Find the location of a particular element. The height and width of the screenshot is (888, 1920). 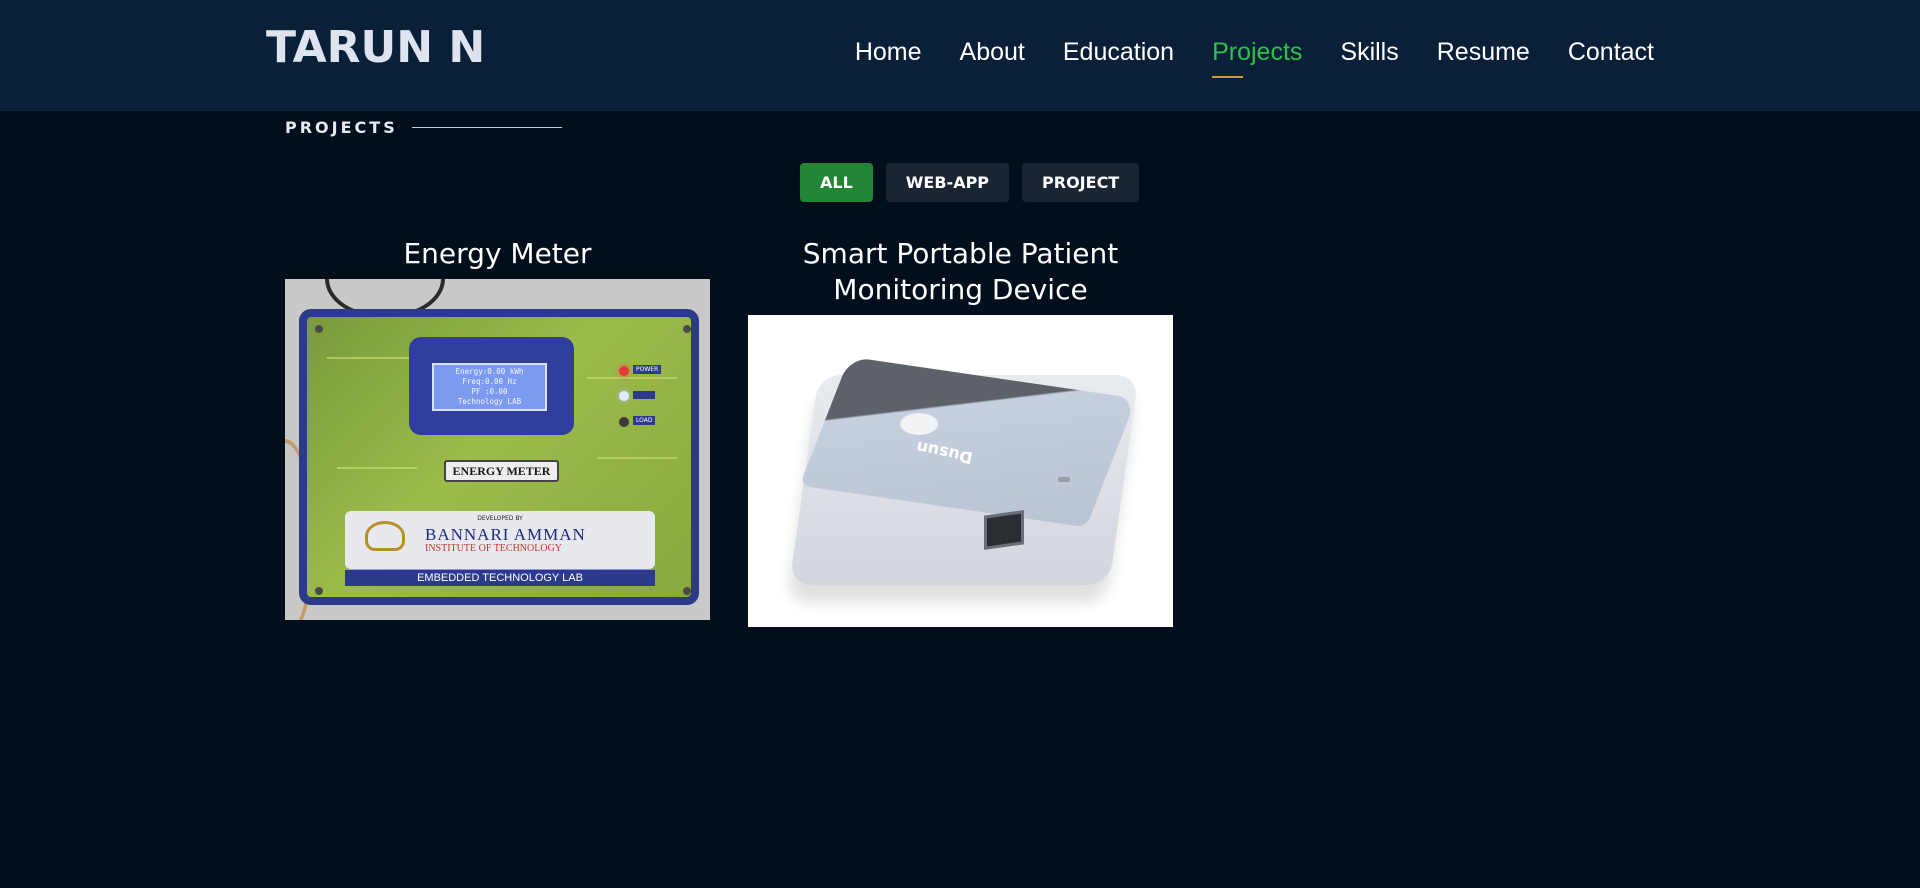

nav-link-projects: Projects is located at coordinates (1257, 58).